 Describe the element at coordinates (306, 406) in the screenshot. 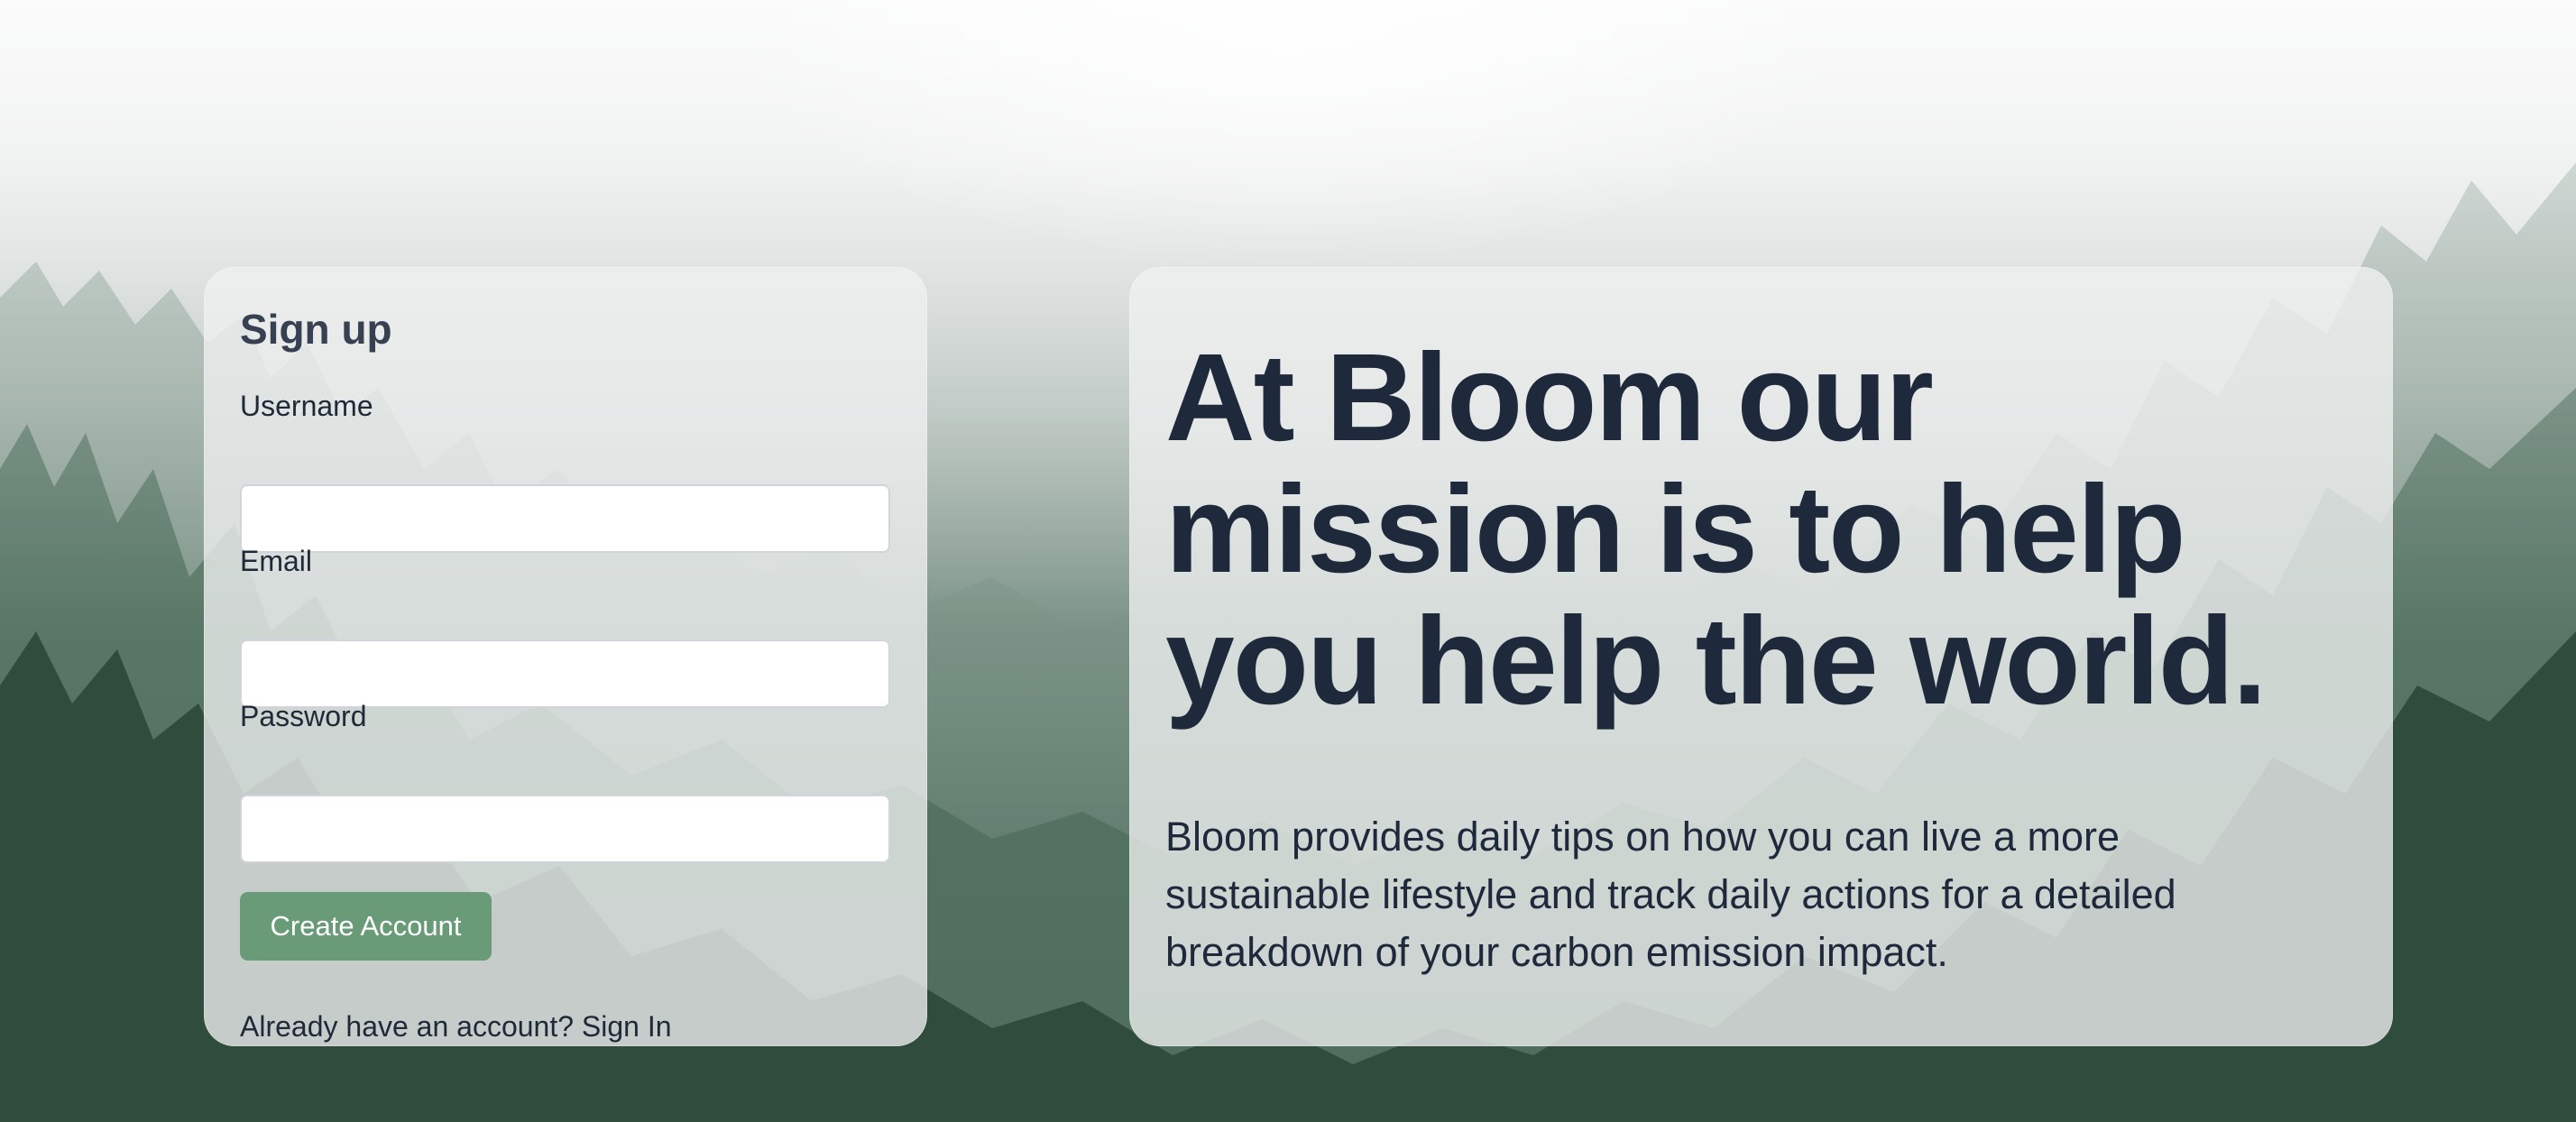

I see `username-label: Username` at that location.